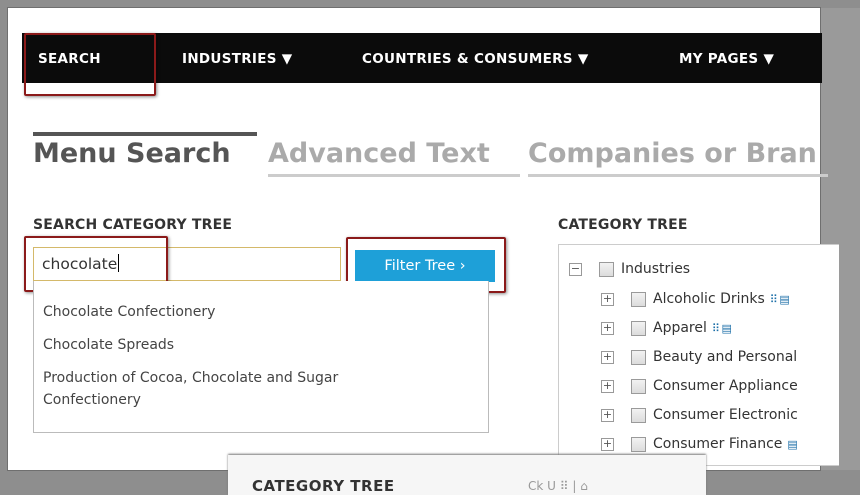  What do you see at coordinates (394, 175) in the screenshot?
I see `tab-underline-advanced` at bounding box center [394, 175].